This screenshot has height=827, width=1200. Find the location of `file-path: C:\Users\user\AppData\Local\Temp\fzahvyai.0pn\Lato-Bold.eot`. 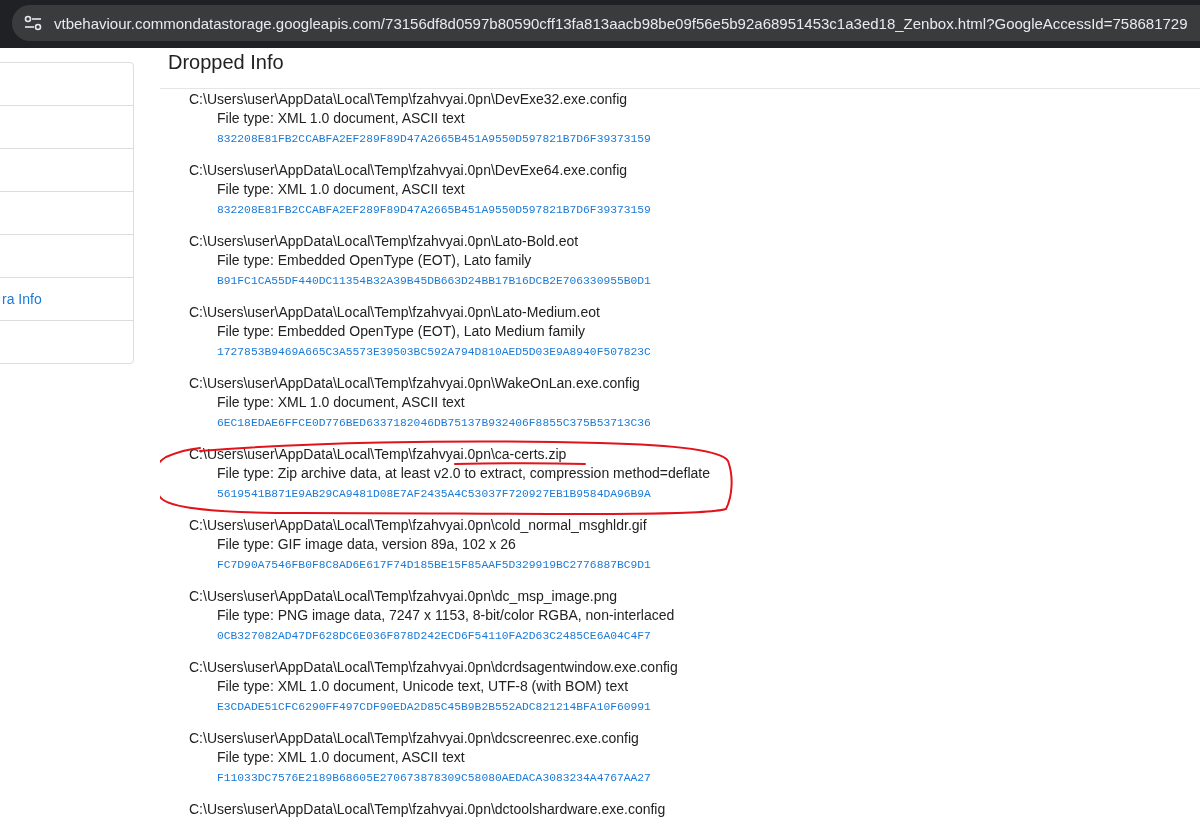

file-path: C:\Users\user\AppData\Local\Temp\fzahvyai.0pn\Lato-Bold.eot is located at coordinates (384, 241).